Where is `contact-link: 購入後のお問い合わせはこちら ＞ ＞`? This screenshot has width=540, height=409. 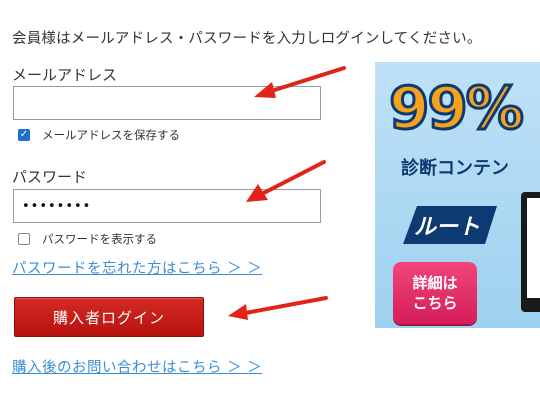
contact-link: 購入後のお問い合わせはこちら ＞ ＞ is located at coordinates (137, 366).